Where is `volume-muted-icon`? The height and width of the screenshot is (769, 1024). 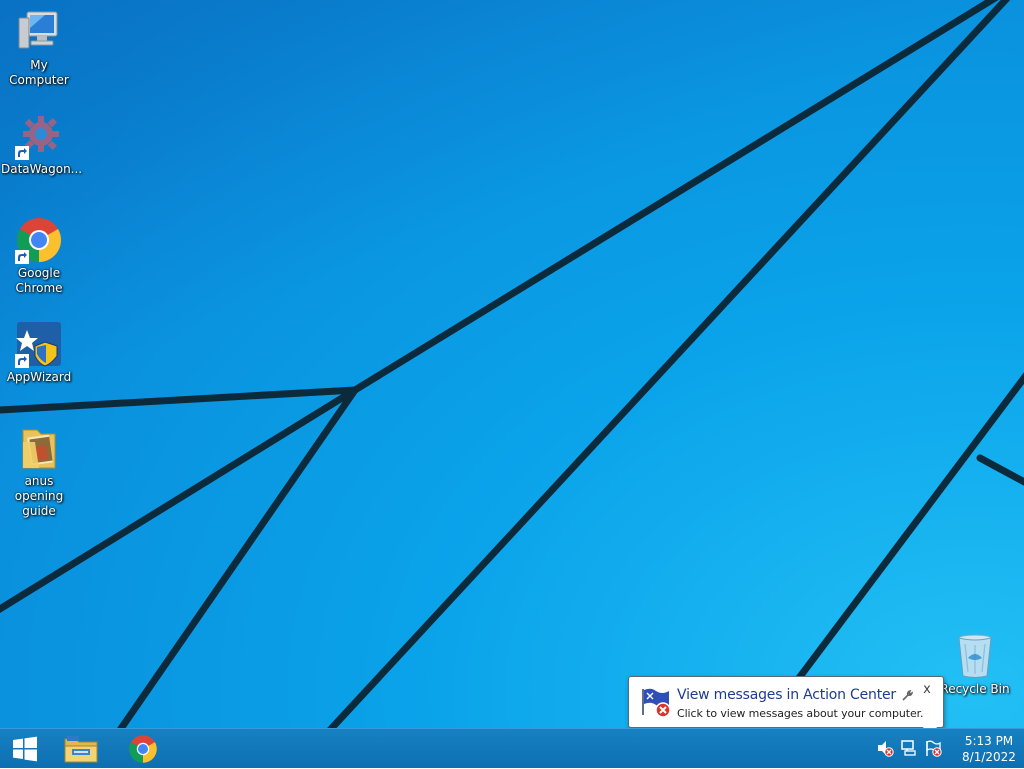
volume-muted-icon is located at coordinates (885, 748).